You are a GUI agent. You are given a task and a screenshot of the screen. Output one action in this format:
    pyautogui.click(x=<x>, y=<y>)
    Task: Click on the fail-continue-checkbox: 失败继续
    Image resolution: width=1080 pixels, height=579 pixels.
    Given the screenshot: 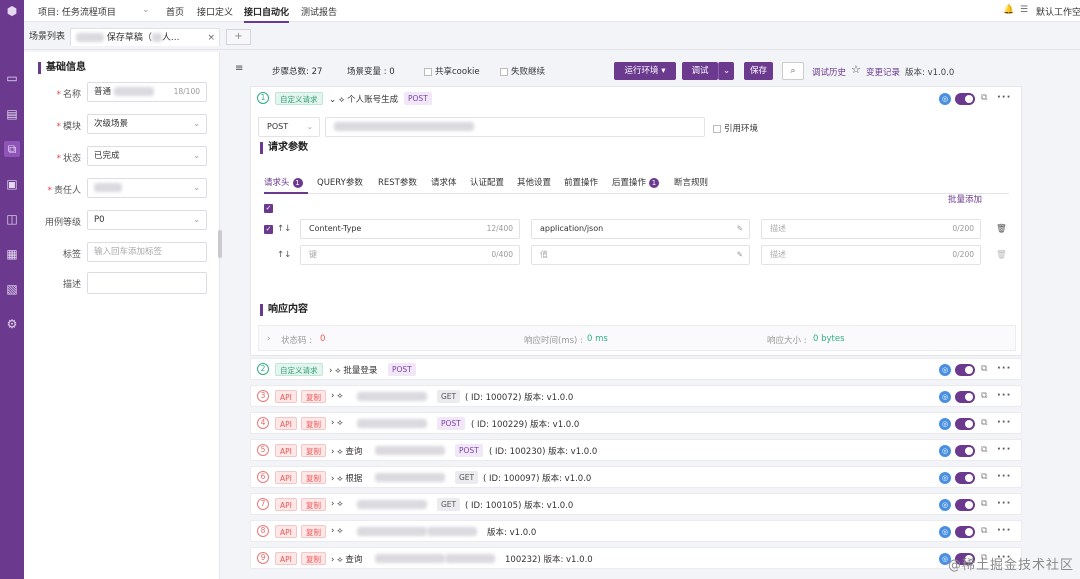 What is the action you would take?
    pyautogui.click(x=522, y=71)
    